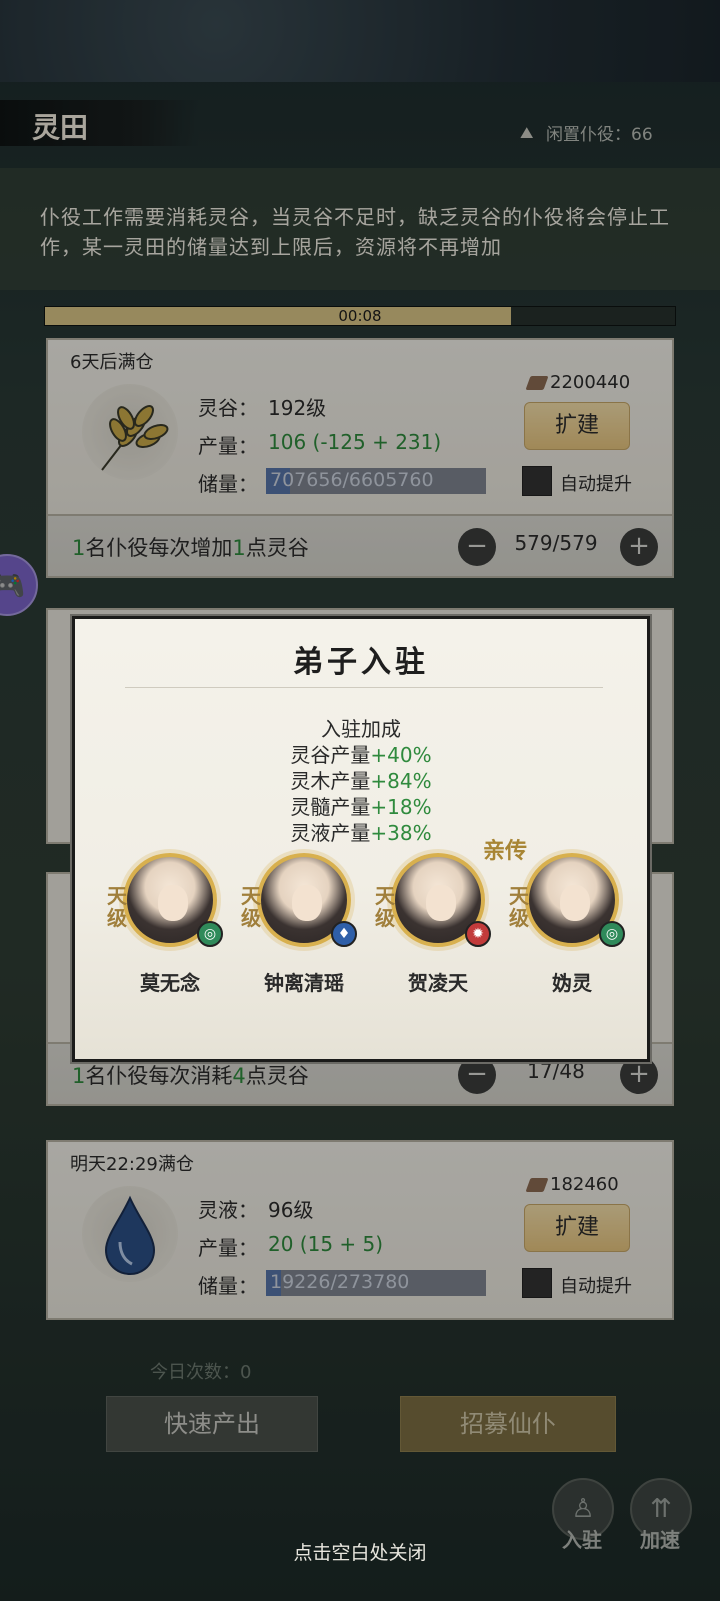 The width and height of the screenshot is (720, 1601). Describe the element at coordinates (438, 983) in the screenshot. I see `disciple-name: 贺凌天` at that location.